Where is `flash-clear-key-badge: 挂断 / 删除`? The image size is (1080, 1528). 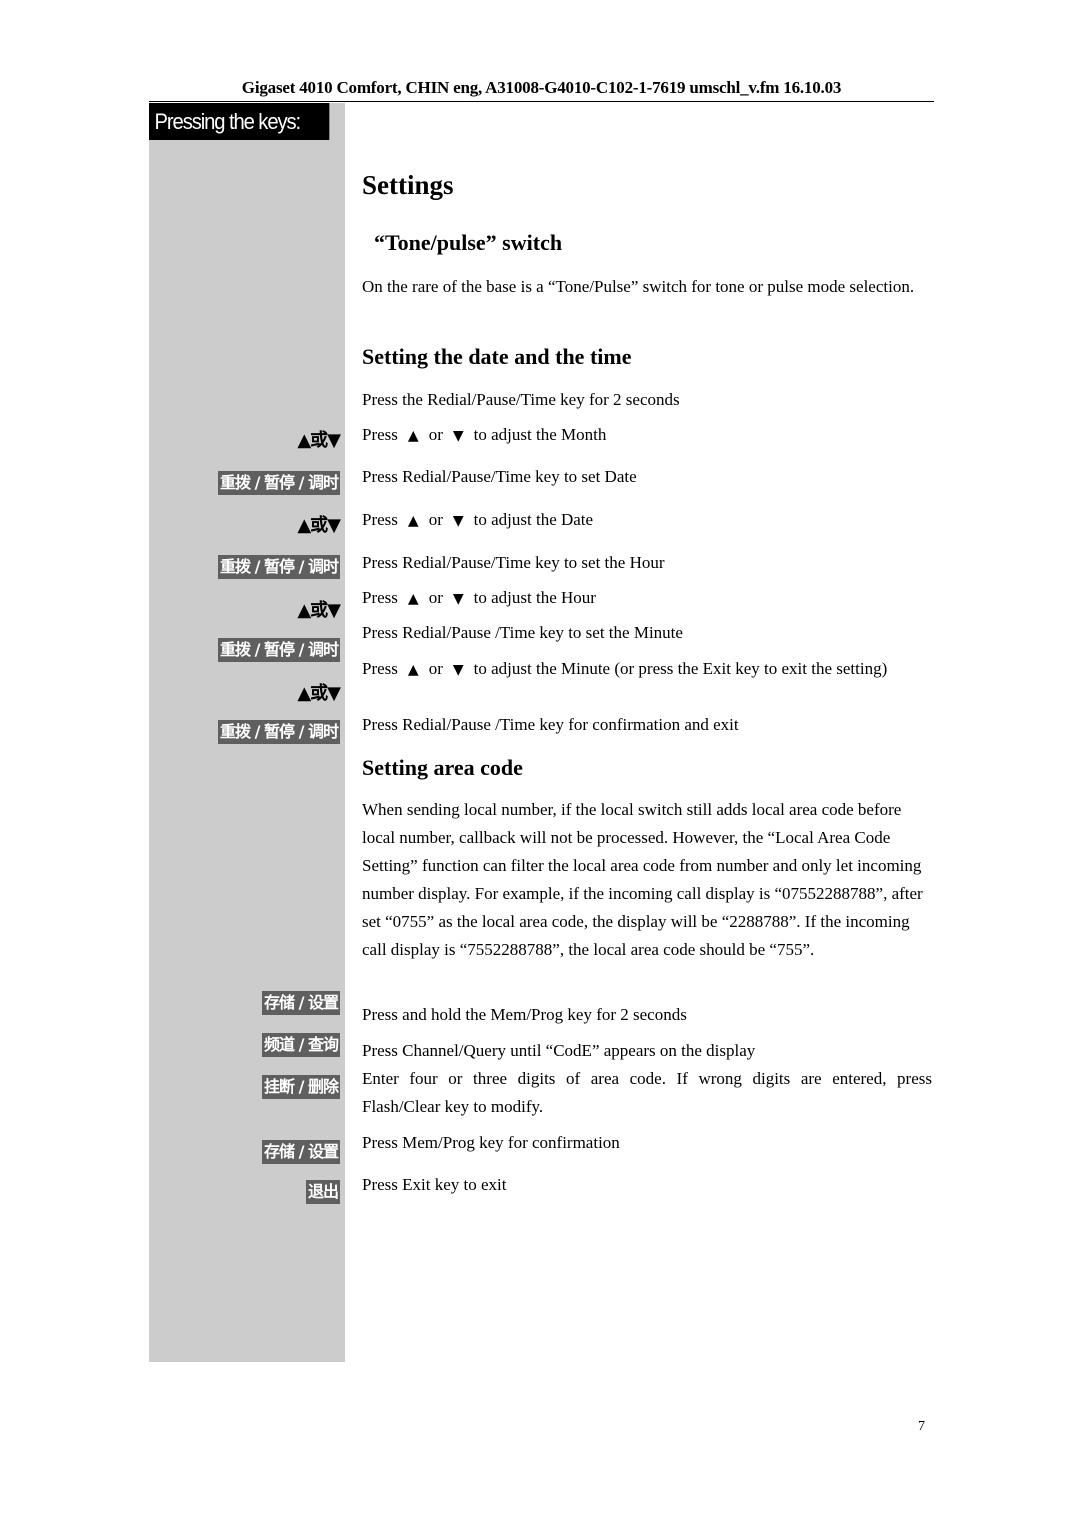
flash-clear-key-badge: 挂断 / 删除 is located at coordinates (301, 1087).